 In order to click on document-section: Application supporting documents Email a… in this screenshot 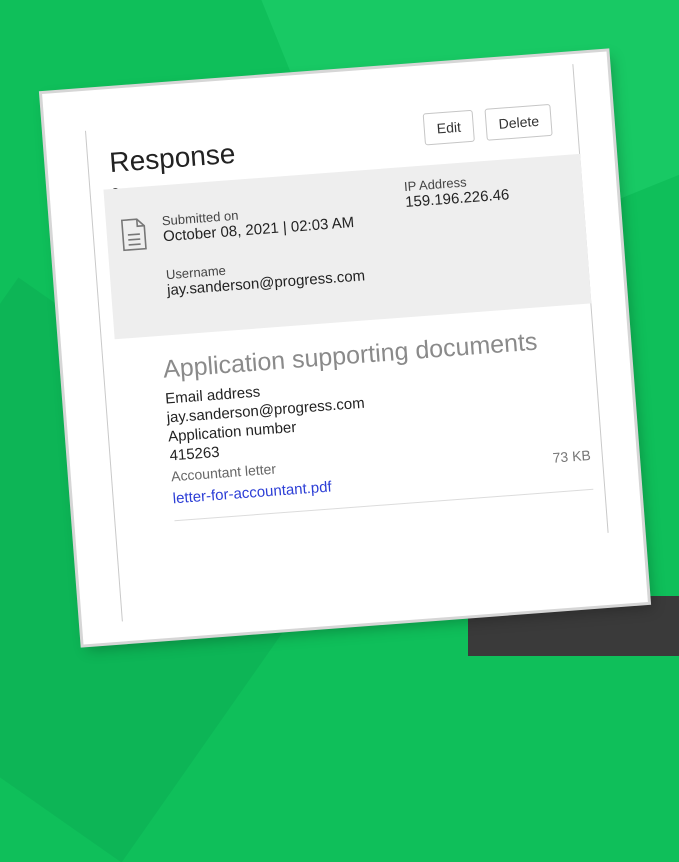, I will do `click(378, 423)`.